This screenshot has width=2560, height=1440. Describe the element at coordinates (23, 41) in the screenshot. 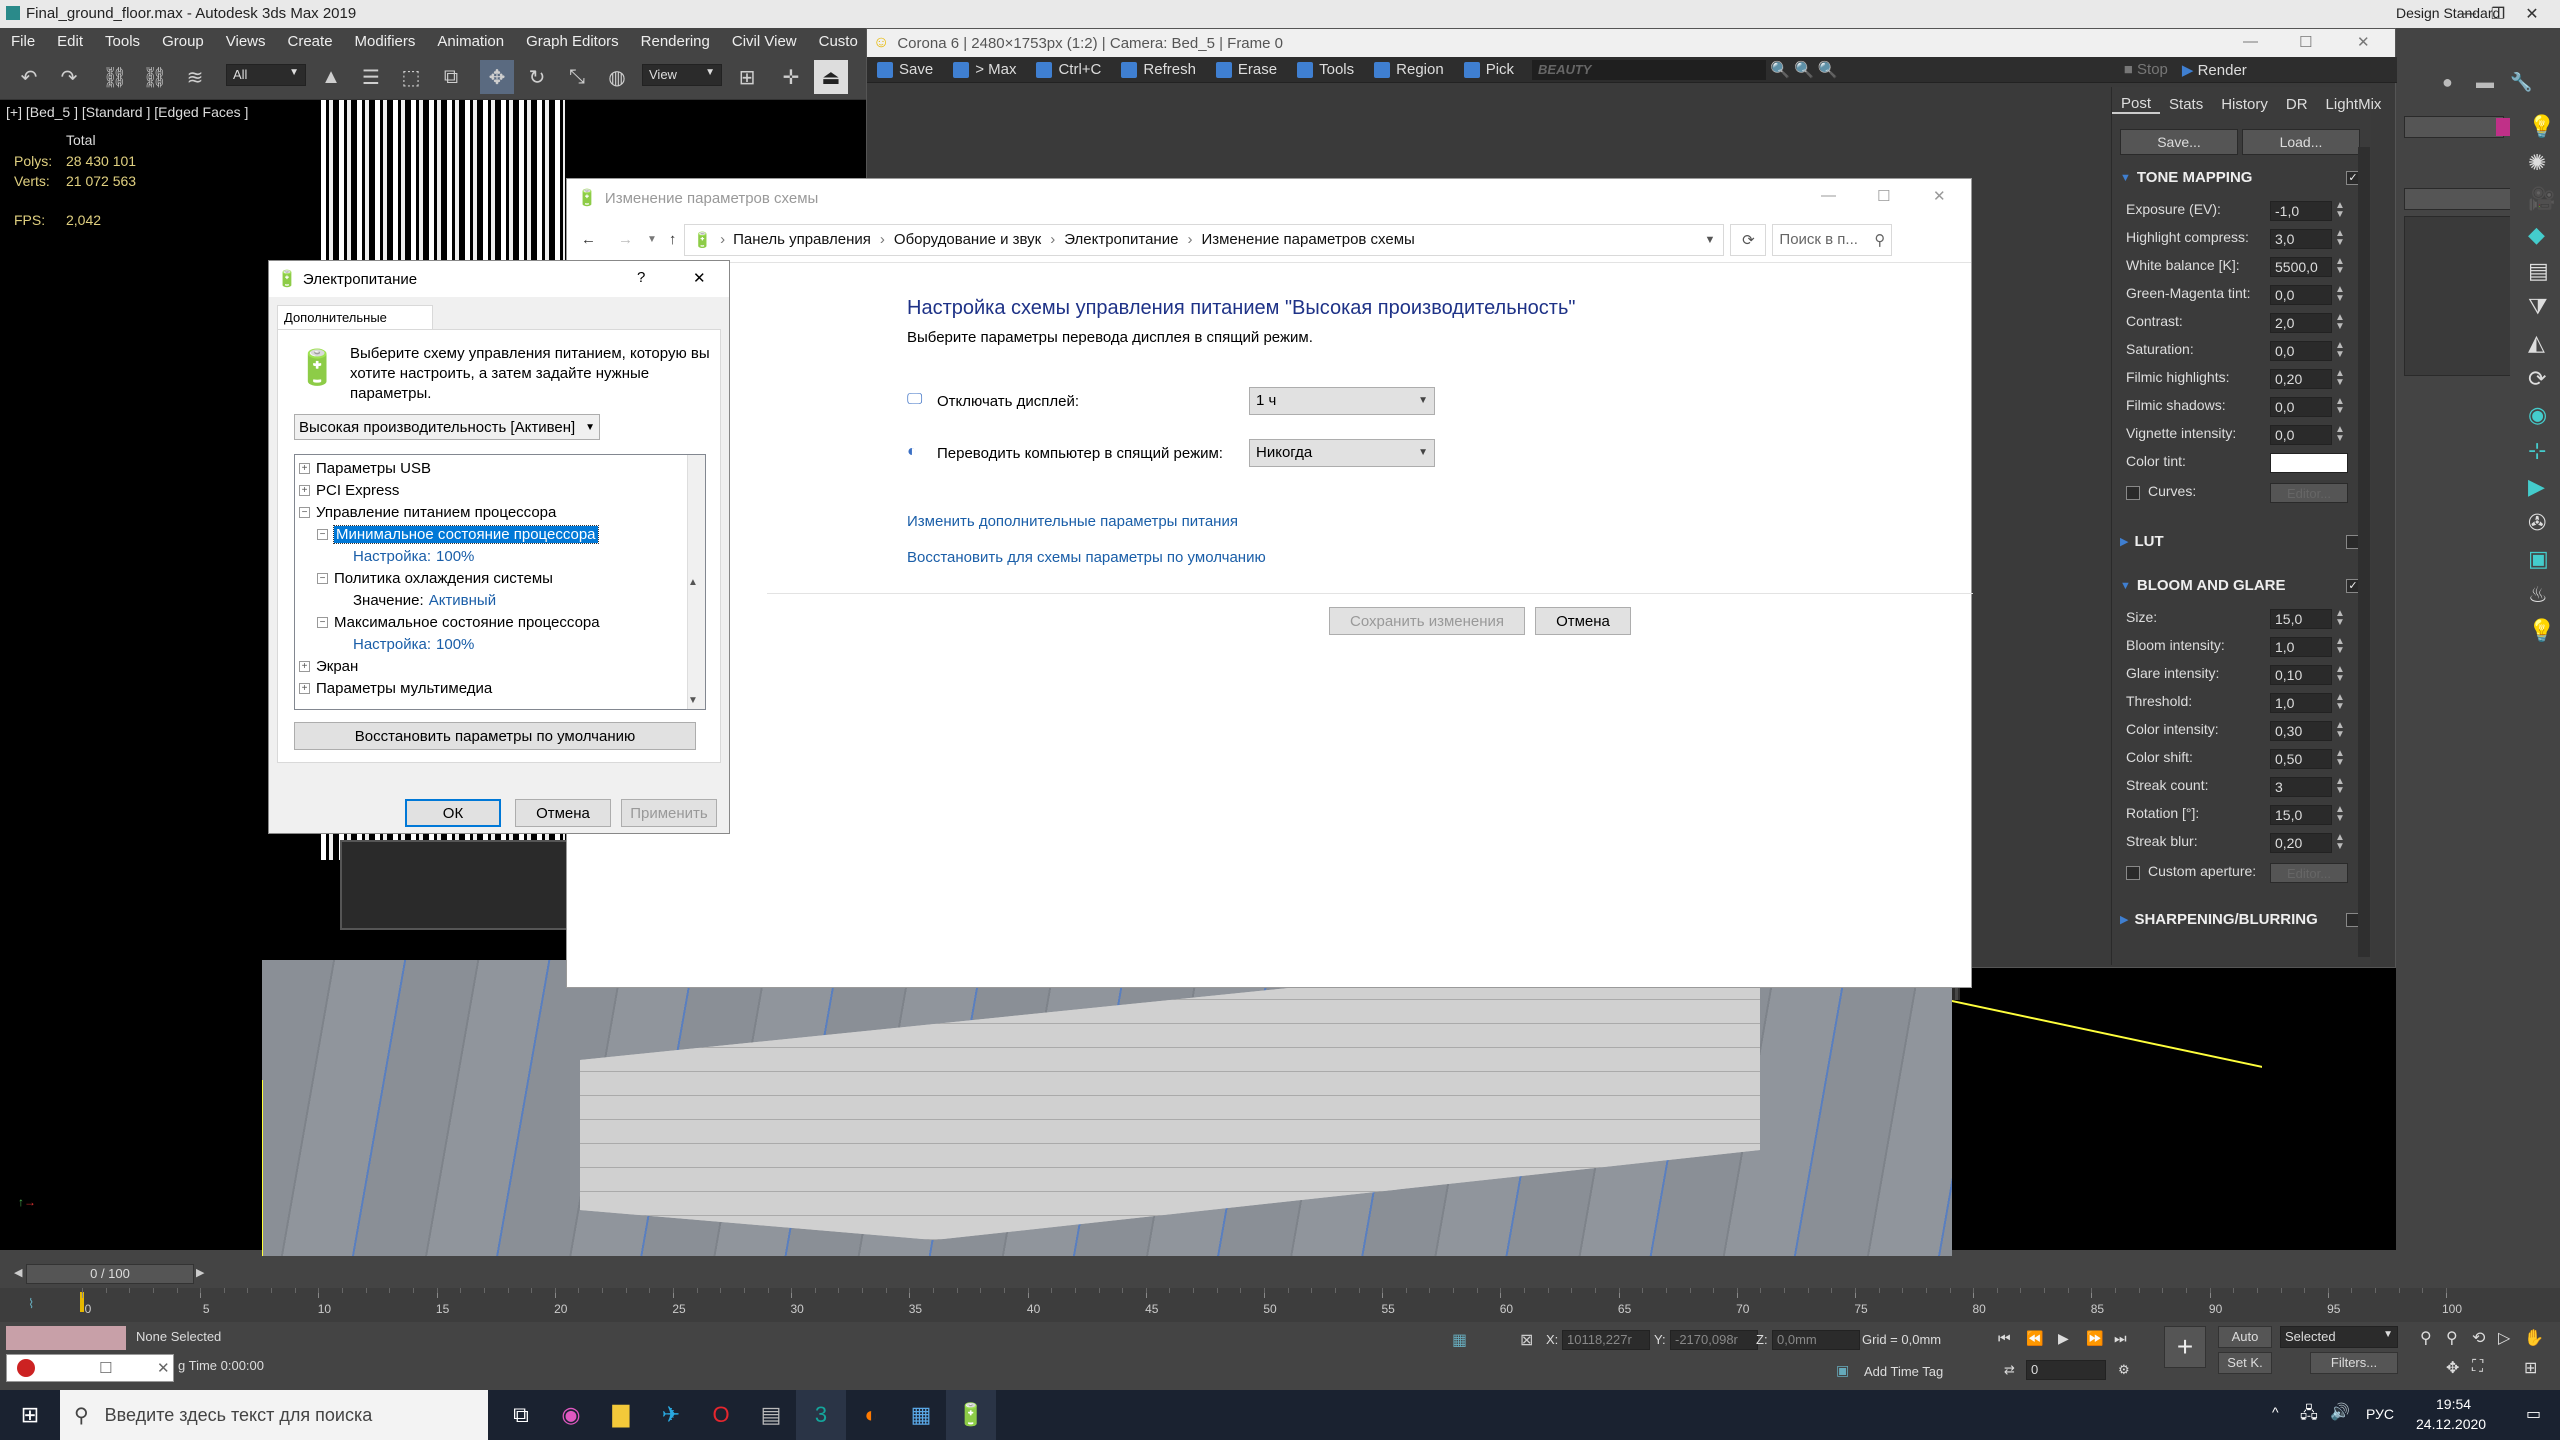

I see `menu-file: File` at that location.